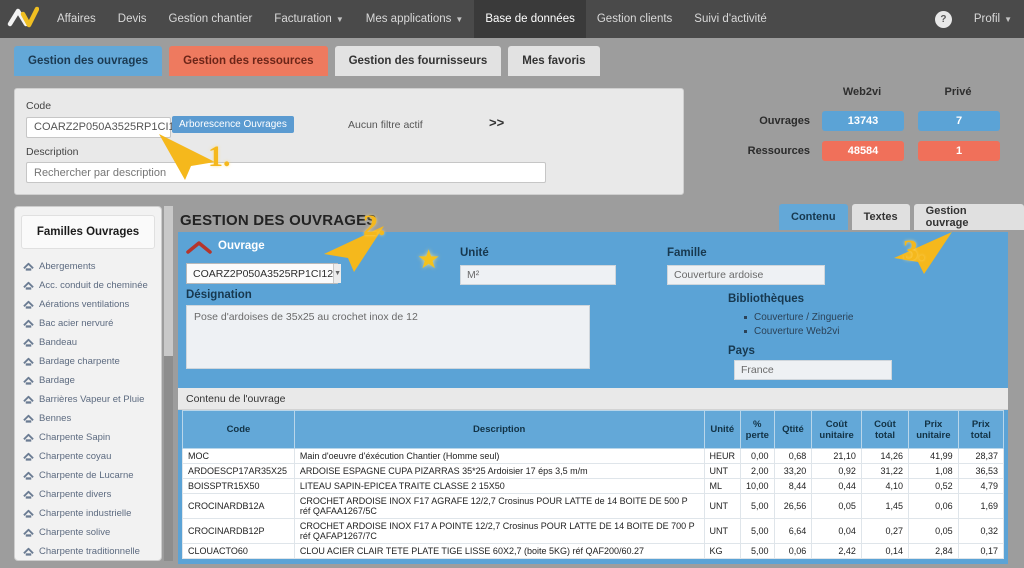 The height and width of the screenshot is (568, 1024). Describe the element at coordinates (880, 217) in the screenshot. I see `tab-textes: Textes` at that location.